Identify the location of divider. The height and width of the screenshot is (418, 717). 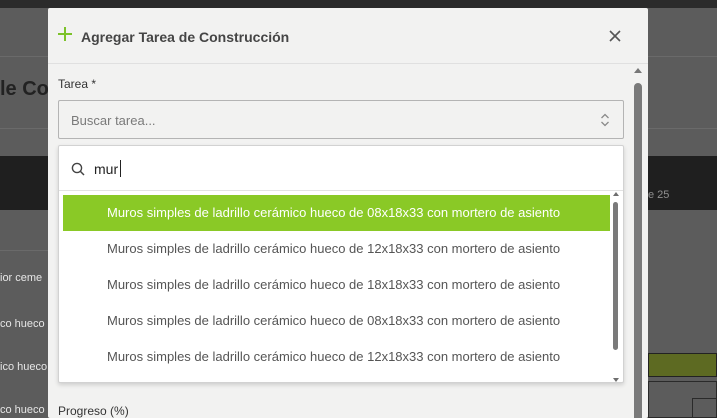
(24, 250).